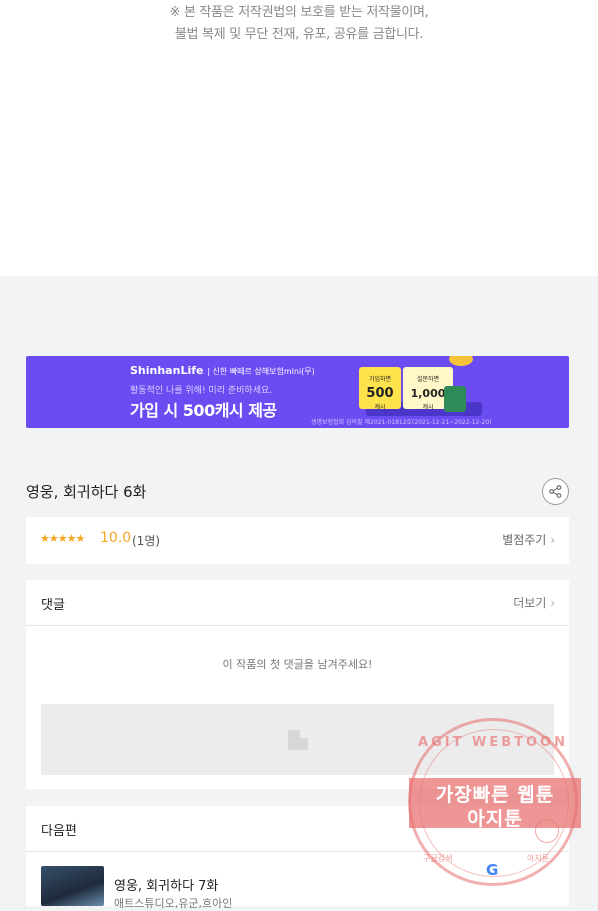  I want to click on next-episode-title: 영웅, 회귀하다 7화, so click(166, 884).